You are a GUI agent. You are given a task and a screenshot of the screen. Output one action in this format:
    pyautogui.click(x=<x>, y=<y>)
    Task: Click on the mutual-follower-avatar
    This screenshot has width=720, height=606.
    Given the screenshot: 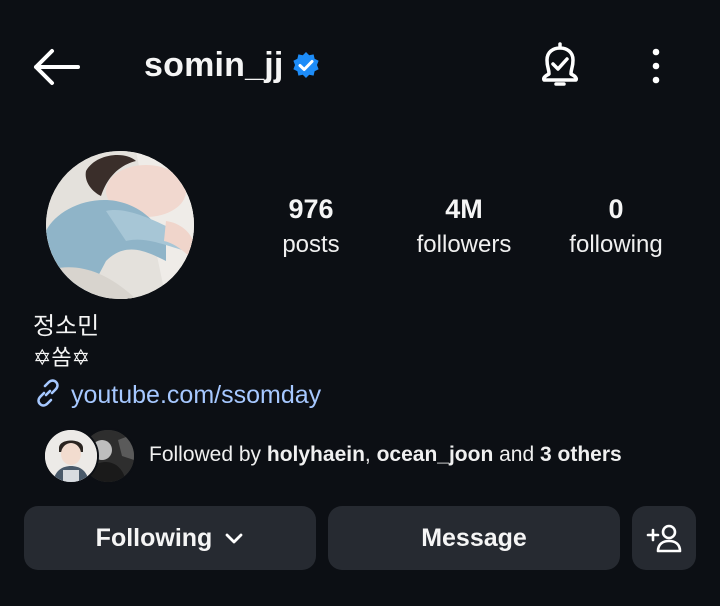 What is the action you would take?
    pyautogui.click(x=71, y=456)
    